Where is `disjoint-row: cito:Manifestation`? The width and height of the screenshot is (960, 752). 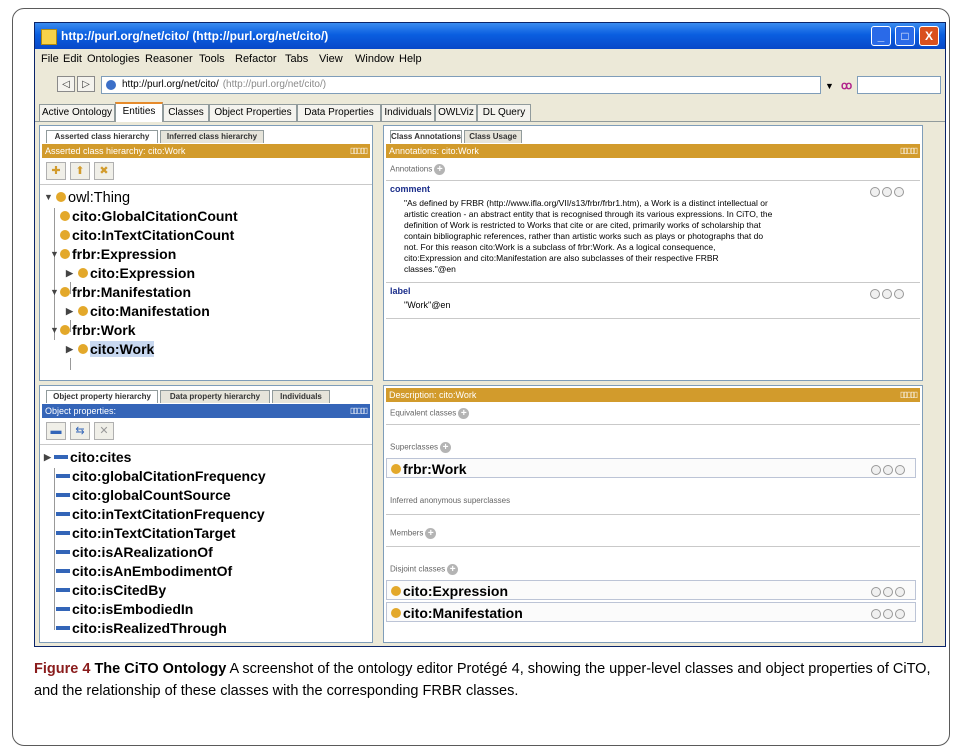
disjoint-row: cito:Manifestation is located at coordinates (651, 612).